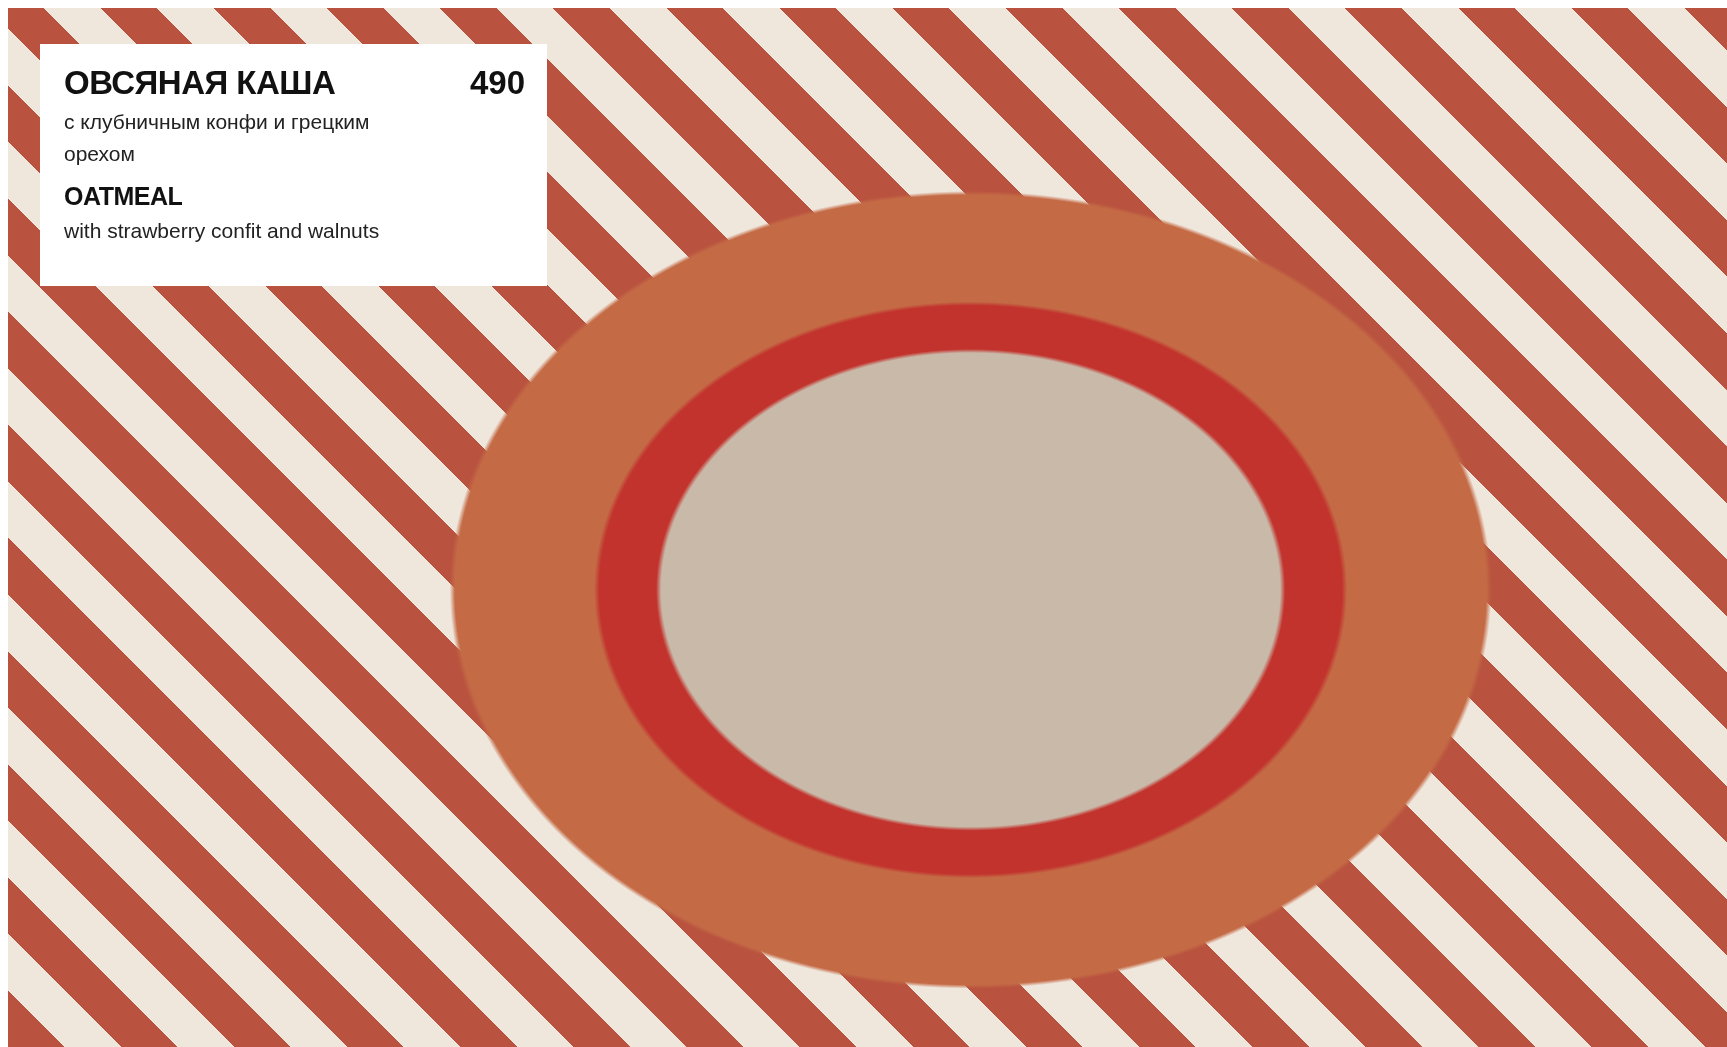 Image resolution: width=1727 pixels, height=1047 pixels. Describe the element at coordinates (123, 196) in the screenshot. I see `dish-title-english: OATMEAL` at that location.